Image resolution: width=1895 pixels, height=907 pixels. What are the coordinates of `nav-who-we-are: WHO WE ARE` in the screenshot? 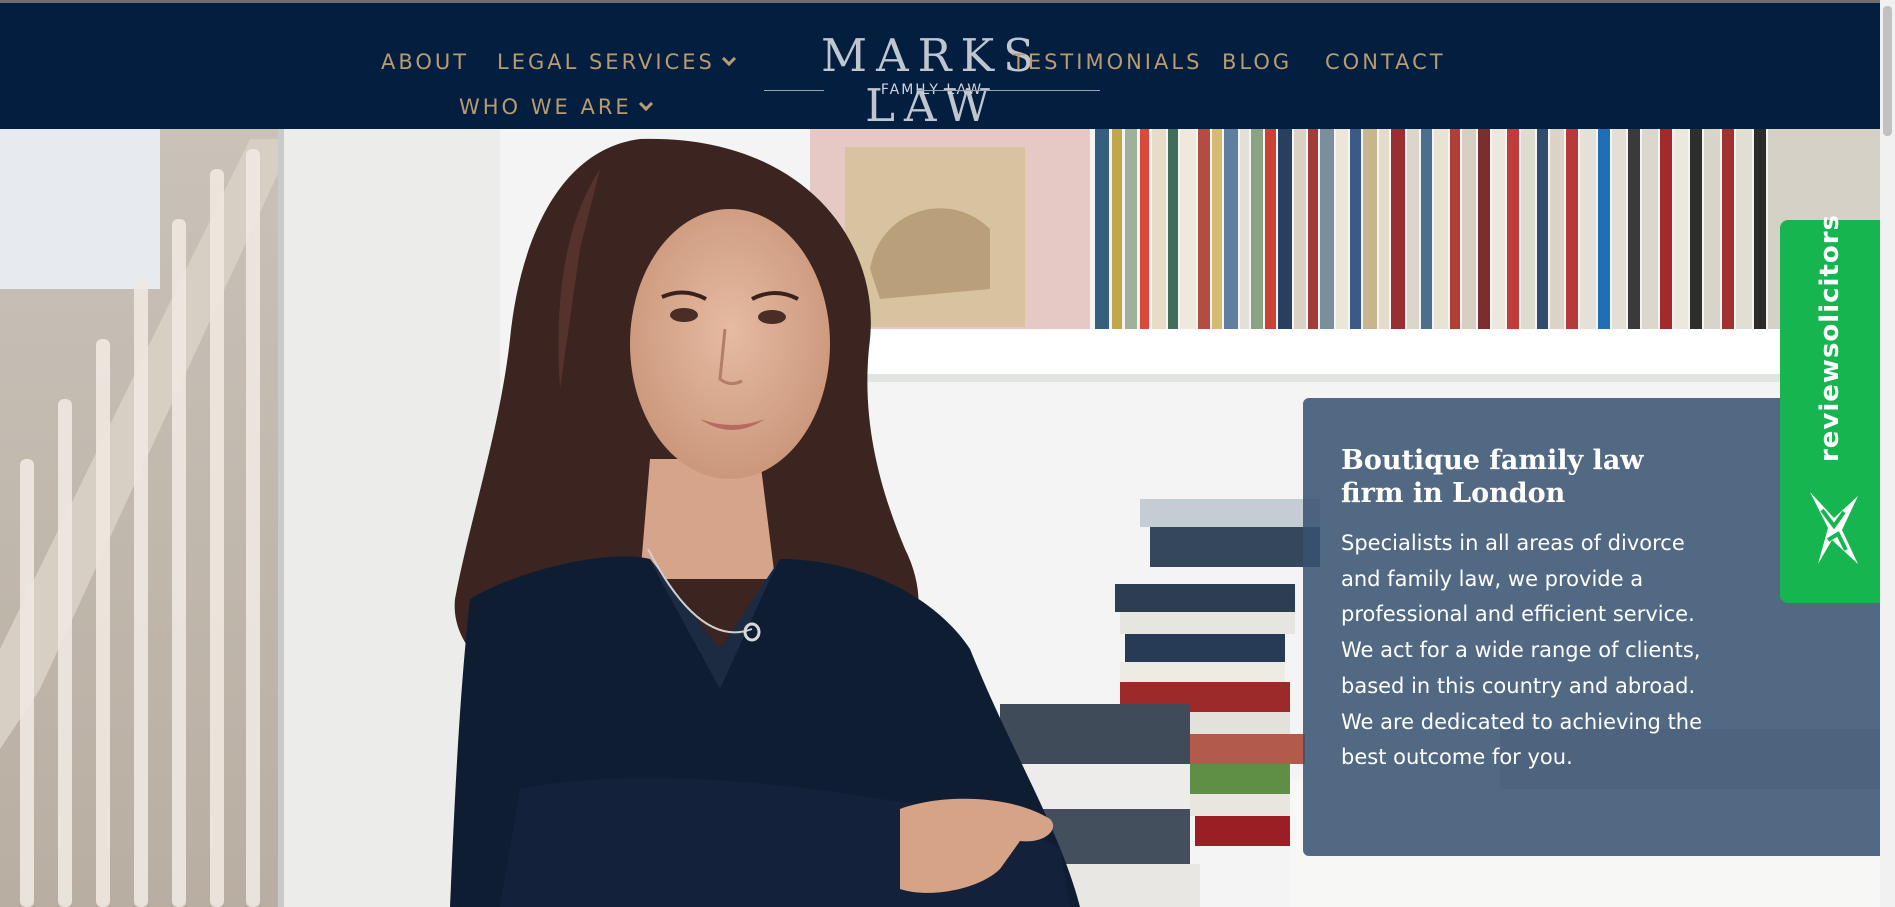 It's located at (556, 107).